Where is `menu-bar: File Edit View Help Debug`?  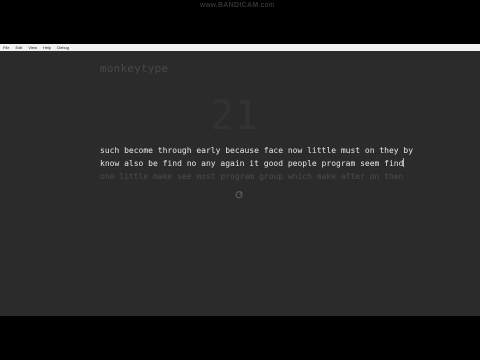
menu-bar: File Edit View Help Debug is located at coordinates (240, 47).